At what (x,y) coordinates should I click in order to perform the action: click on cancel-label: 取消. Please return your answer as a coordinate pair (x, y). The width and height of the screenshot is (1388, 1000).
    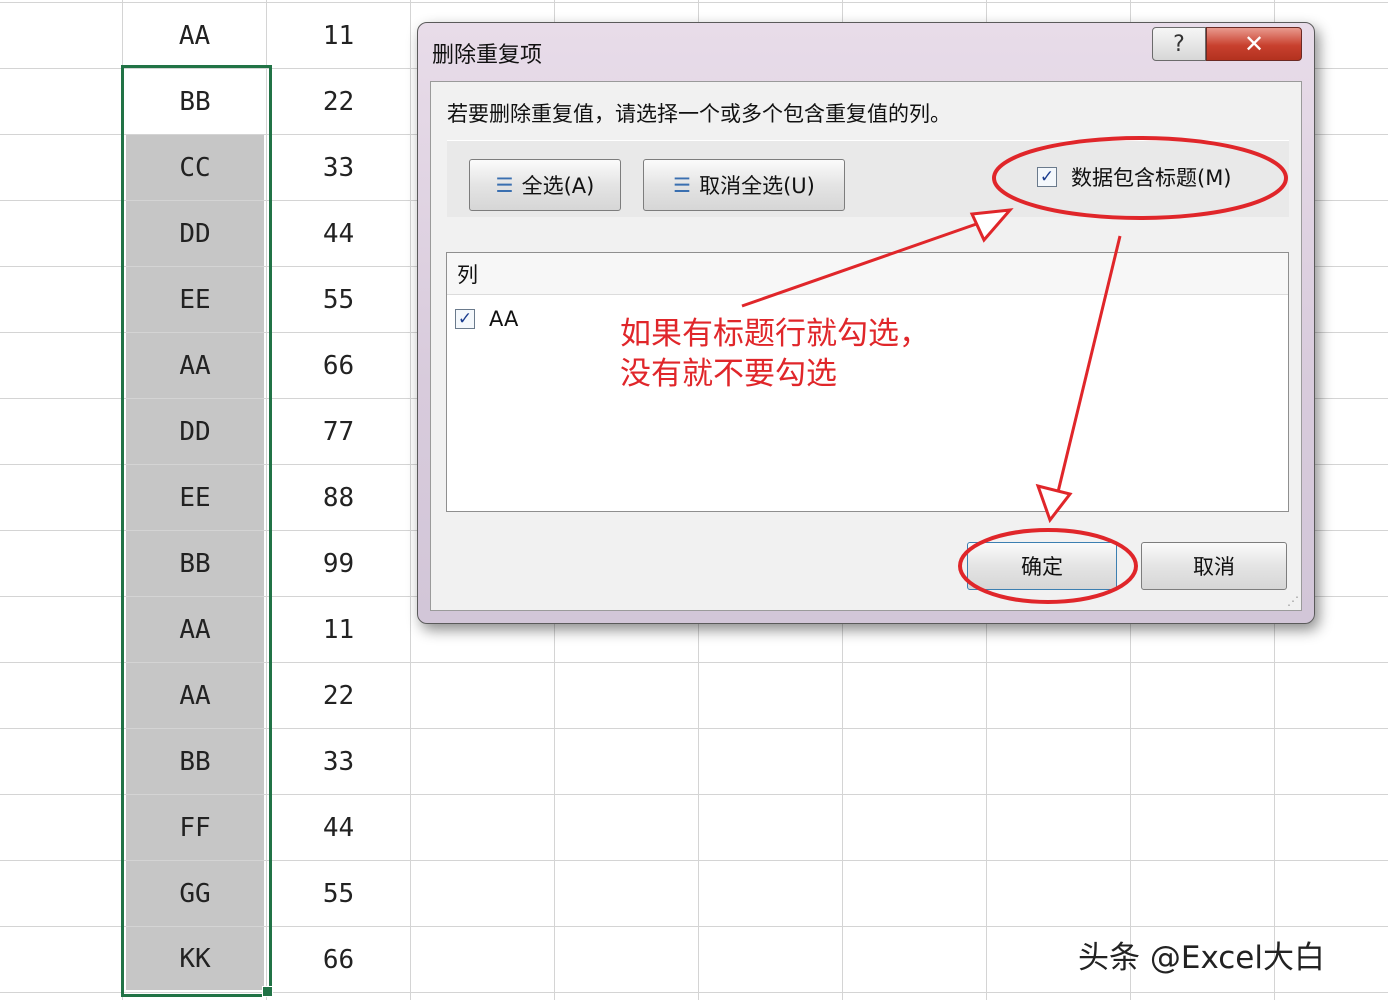
    Looking at the image, I should click on (1214, 567).